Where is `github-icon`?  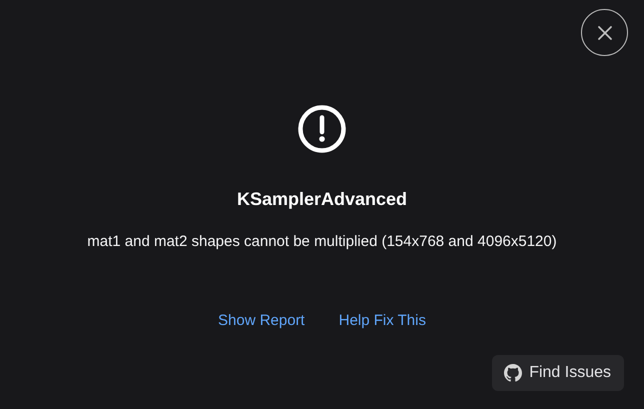
github-icon is located at coordinates (513, 373).